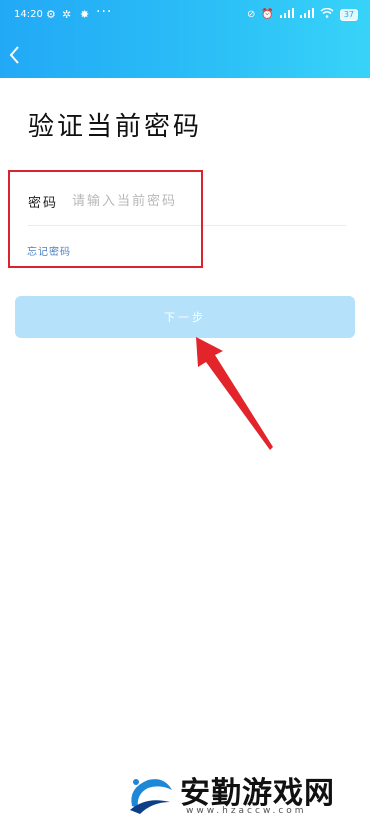 The height and width of the screenshot is (822, 370). What do you see at coordinates (67, 14) in the screenshot?
I see `settings-notification-icon: ✲` at bounding box center [67, 14].